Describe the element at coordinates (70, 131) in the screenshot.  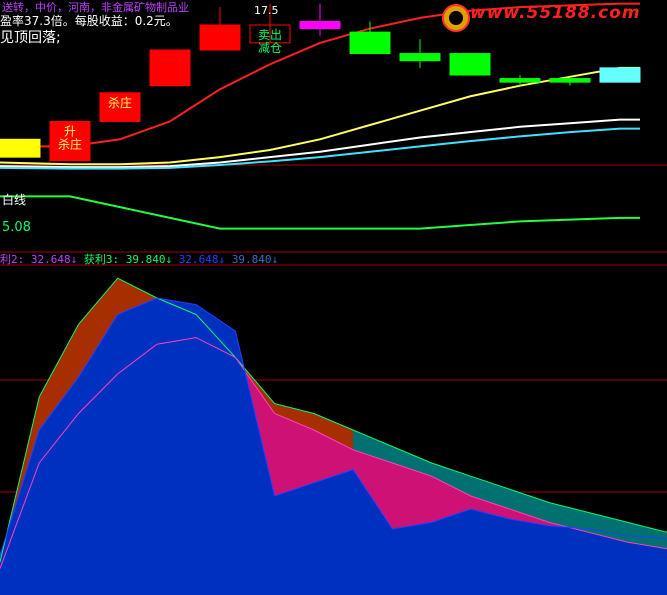
I see `candle-label-1-0: 升` at that location.